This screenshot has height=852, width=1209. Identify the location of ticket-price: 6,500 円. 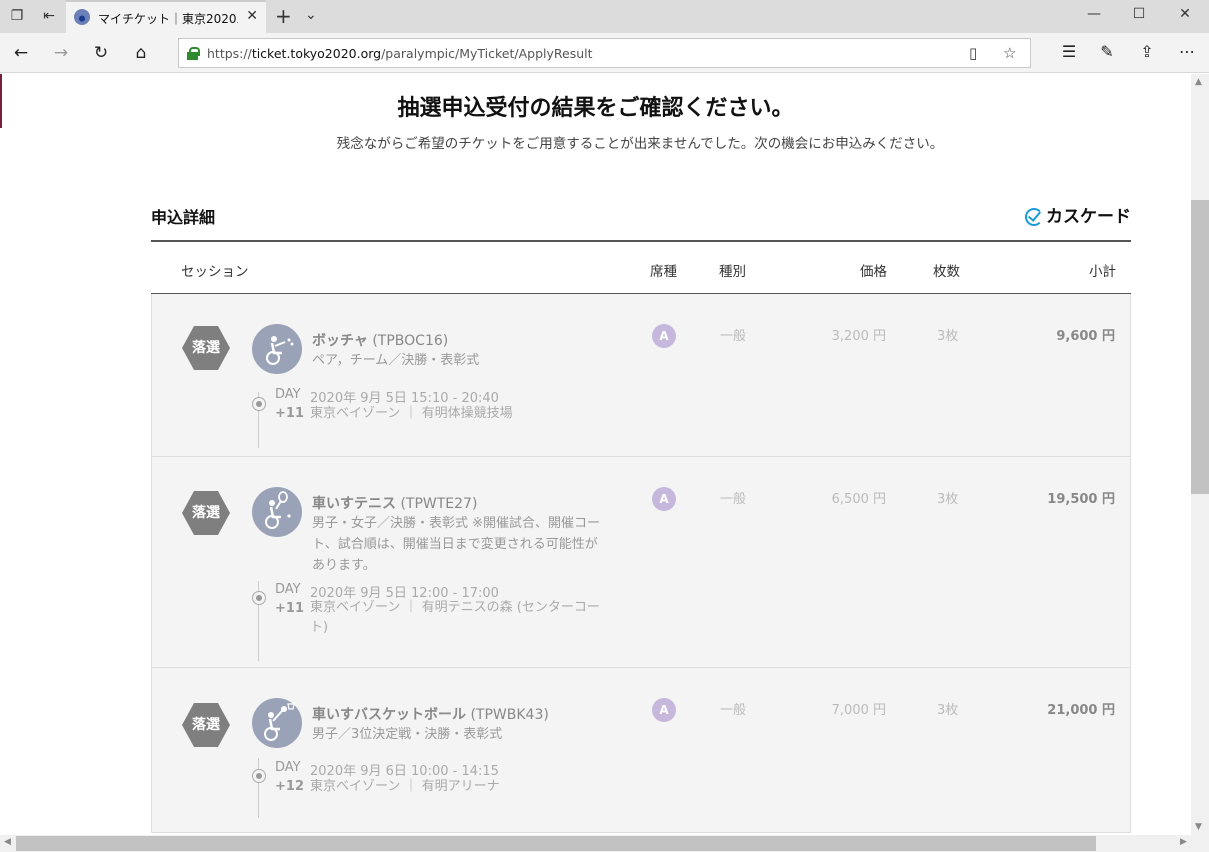
(858, 499).